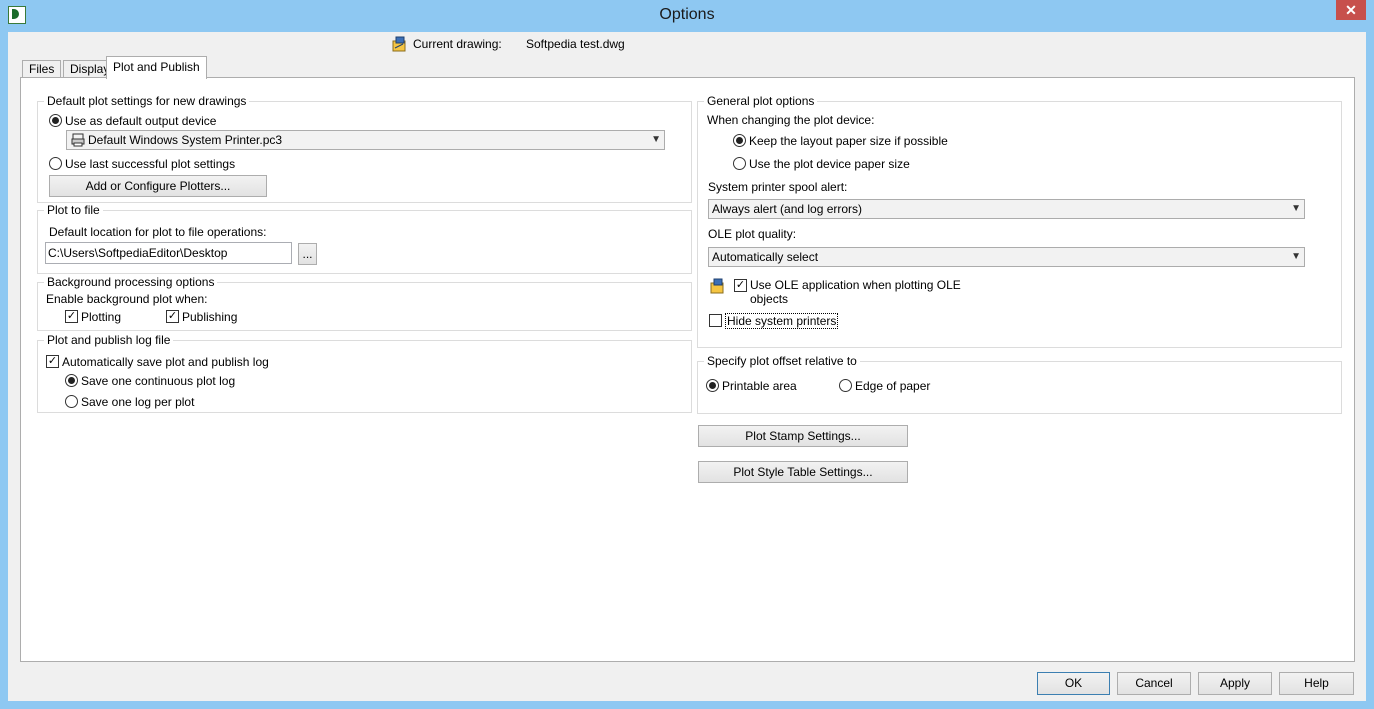 The image size is (1374, 709). What do you see at coordinates (71, 401) in the screenshot?
I see `log-per-plot-radio` at bounding box center [71, 401].